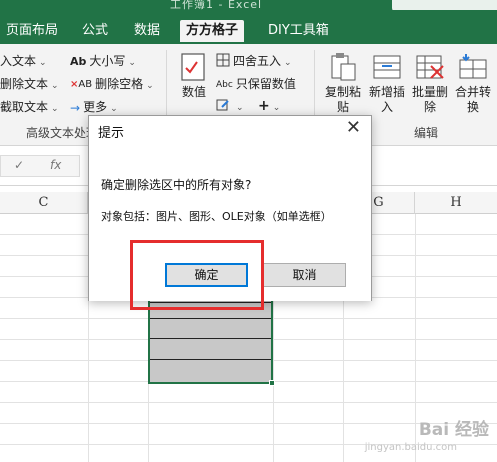  What do you see at coordinates (265, 84) in the screenshot?
I see `keep-values-label: 只保留数值` at bounding box center [265, 84].